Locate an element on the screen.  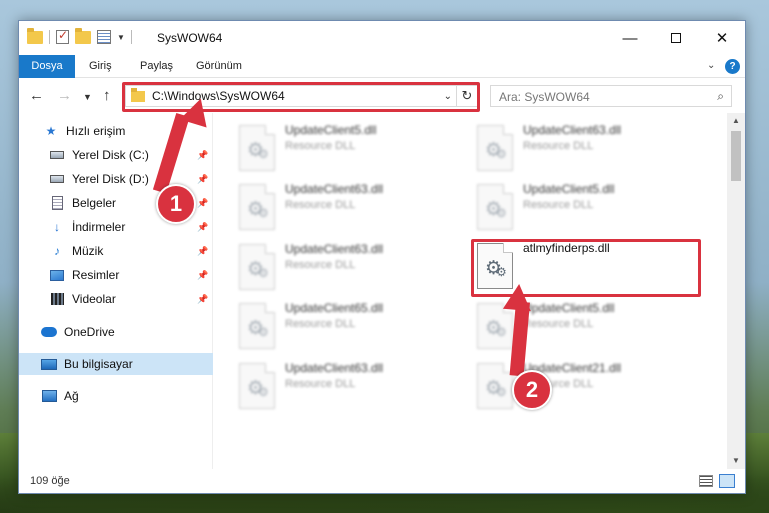
network-icon is located at coordinates (49, 396).